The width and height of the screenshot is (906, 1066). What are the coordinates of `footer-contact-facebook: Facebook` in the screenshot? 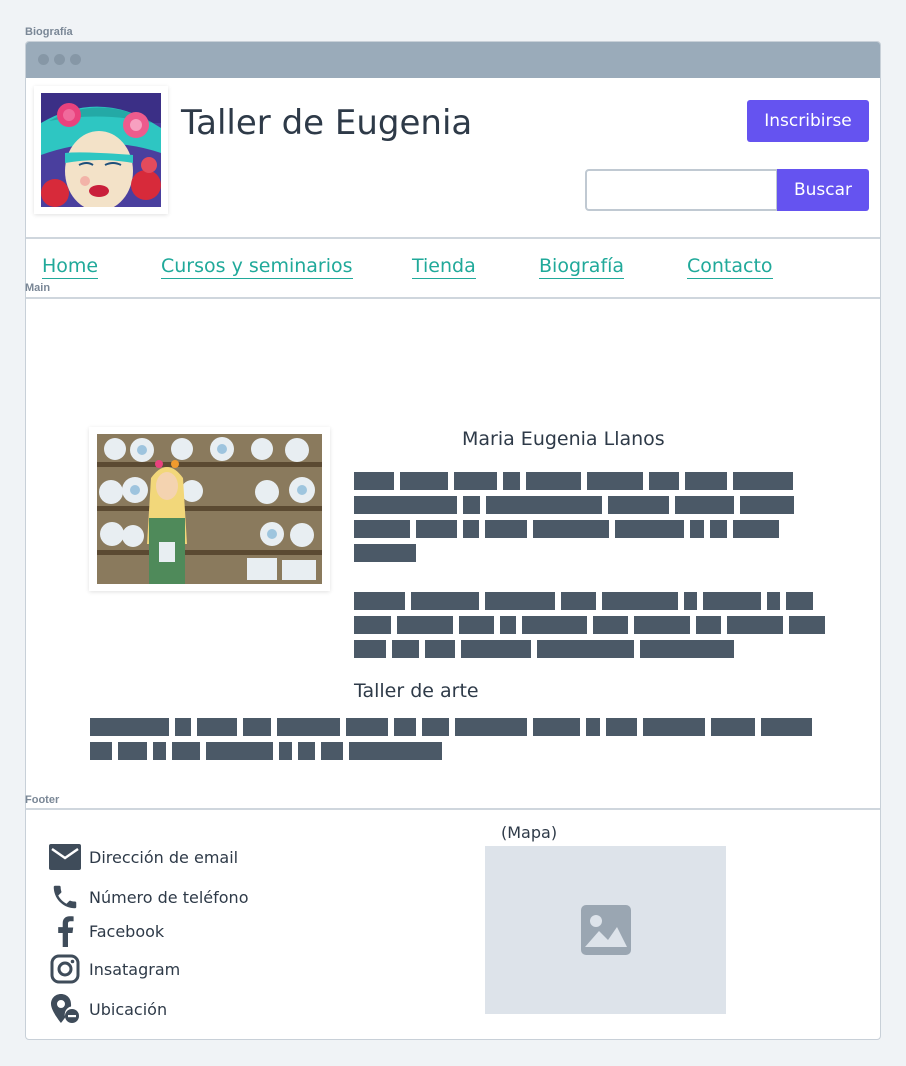 It's located at (106, 931).